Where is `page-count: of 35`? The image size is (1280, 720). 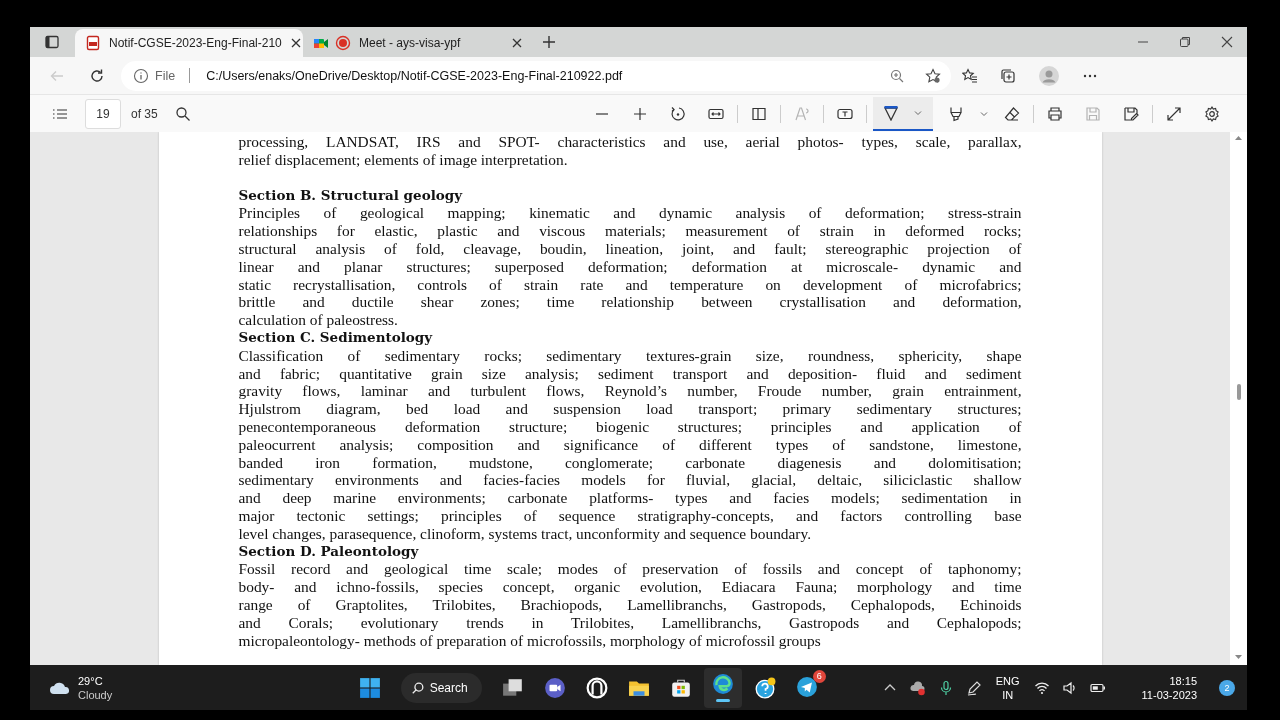
page-count: of 35 is located at coordinates (144, 113).